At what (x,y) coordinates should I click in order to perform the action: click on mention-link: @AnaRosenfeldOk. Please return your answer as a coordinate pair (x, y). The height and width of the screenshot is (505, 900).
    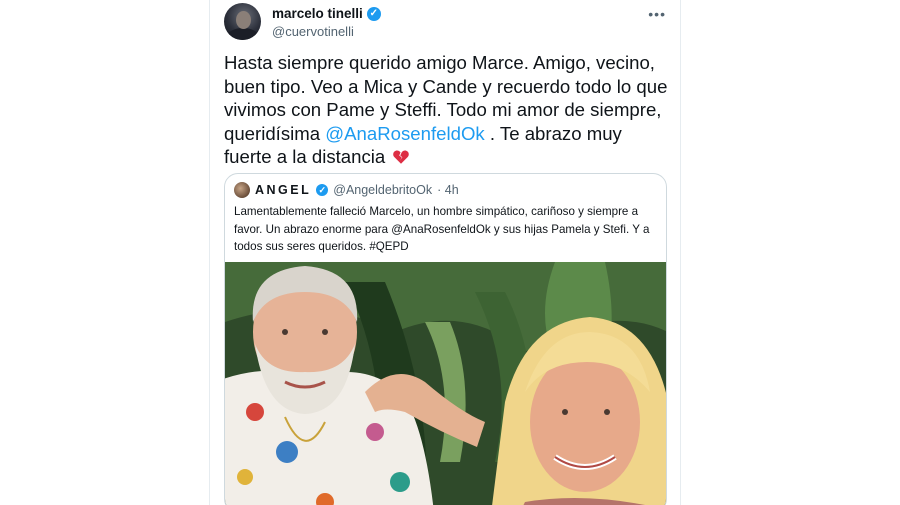
    Looking at the image, I should click on (404, 133).